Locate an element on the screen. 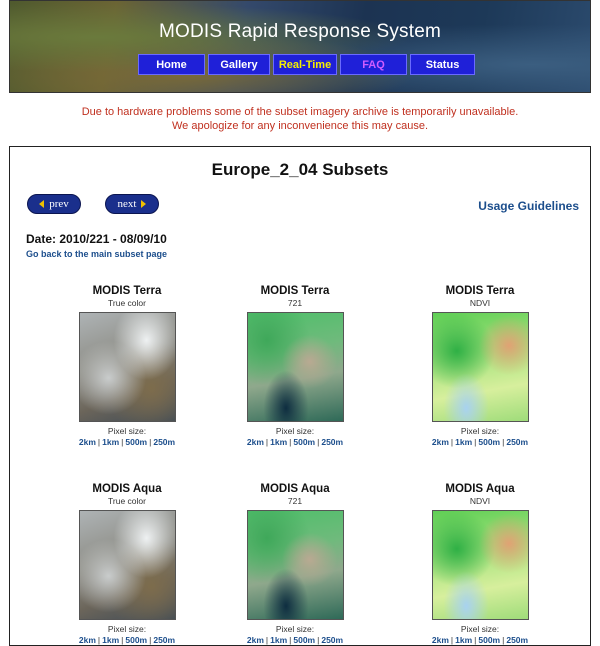 The height and width of the screenshot is (646, 600). nav-real-time: Real-Time is located at coordinates (305, 64).